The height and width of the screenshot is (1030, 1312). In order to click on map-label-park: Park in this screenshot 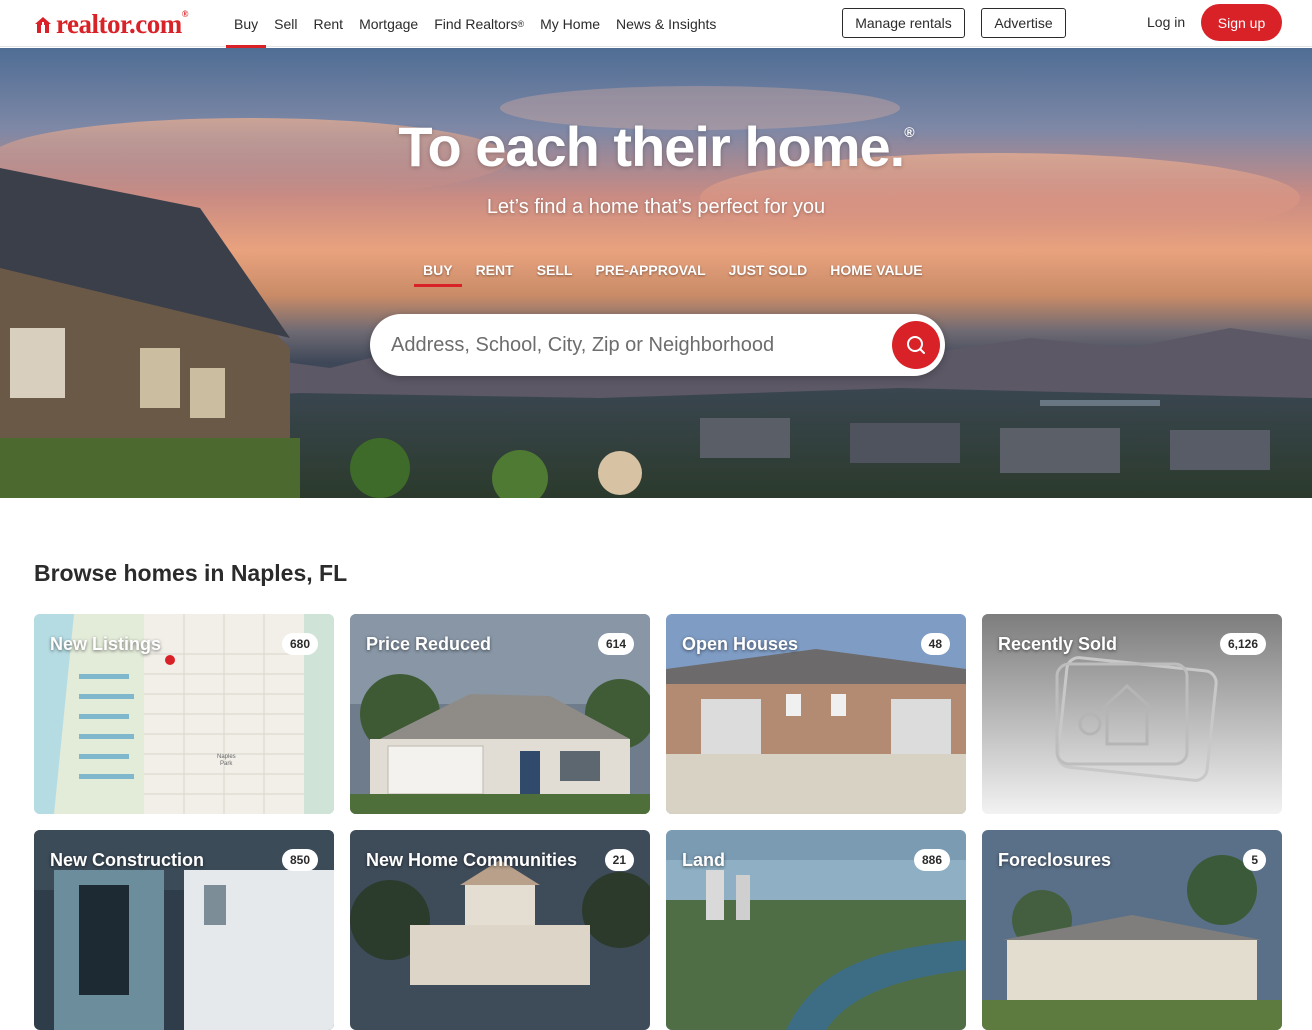, I will do `click(226, 764)`.